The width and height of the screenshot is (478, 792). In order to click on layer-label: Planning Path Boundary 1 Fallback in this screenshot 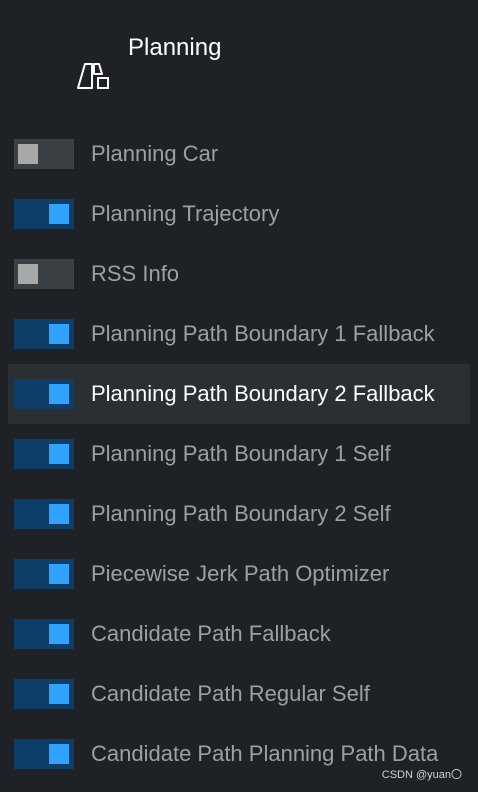, I will do `click(263, 333)`.